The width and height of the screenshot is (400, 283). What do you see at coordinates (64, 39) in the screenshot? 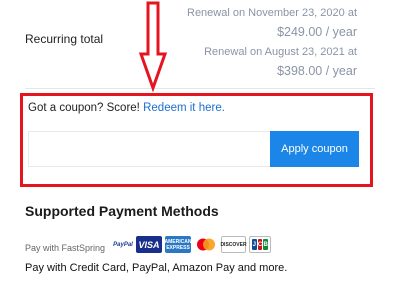
I see `recurring-total-label: Recurring total` at bounding box center [64, 39].